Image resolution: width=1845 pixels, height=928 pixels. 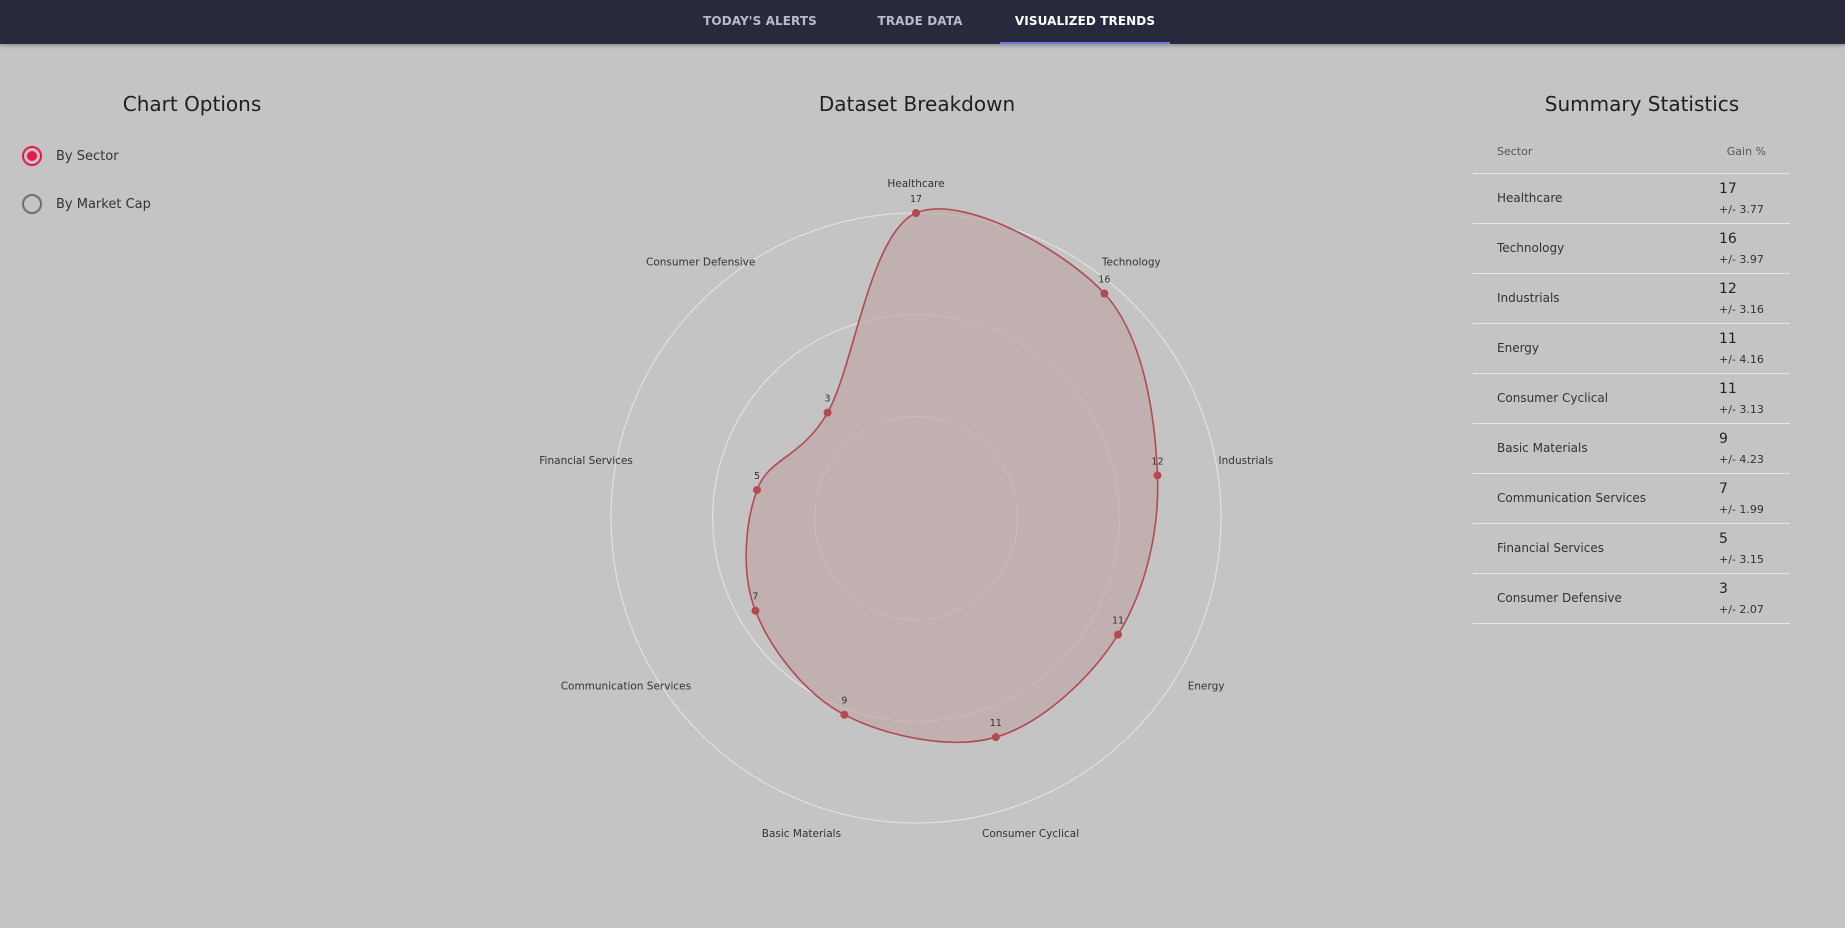 What do you see at coordinates (1553, 398) in the screenshot?
I see `row-sector: Consumer Cyclical` at bounding box center [1553, 398].